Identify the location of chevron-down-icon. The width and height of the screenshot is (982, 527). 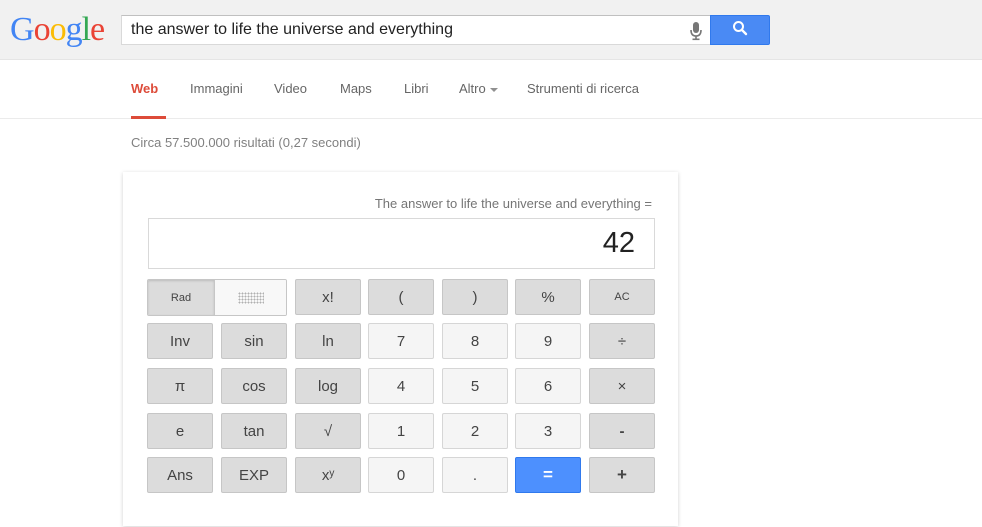
(493, 89).